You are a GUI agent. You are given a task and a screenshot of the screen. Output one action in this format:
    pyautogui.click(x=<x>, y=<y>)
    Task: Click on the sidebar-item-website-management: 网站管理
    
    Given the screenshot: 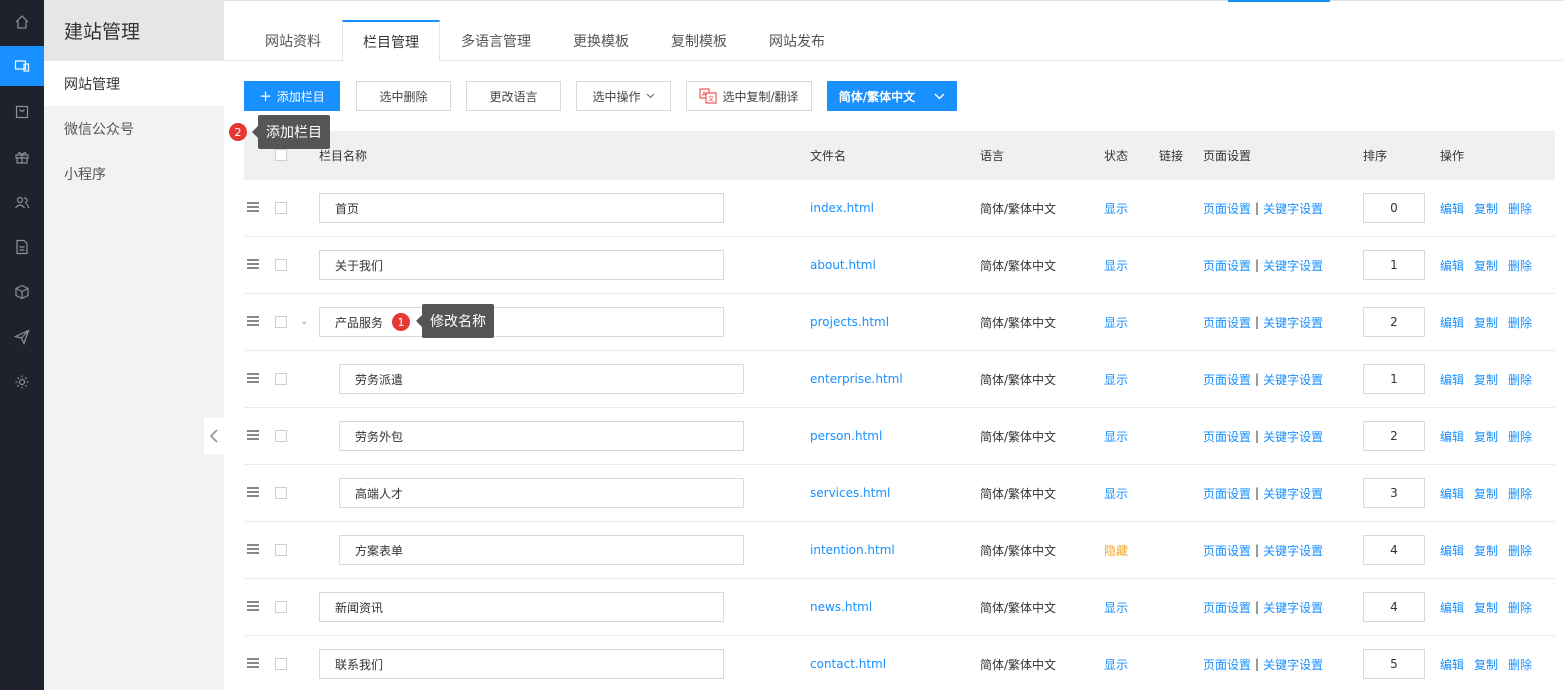 What is the action you would take?
    pyautogui.click(x=134, y=83)
    